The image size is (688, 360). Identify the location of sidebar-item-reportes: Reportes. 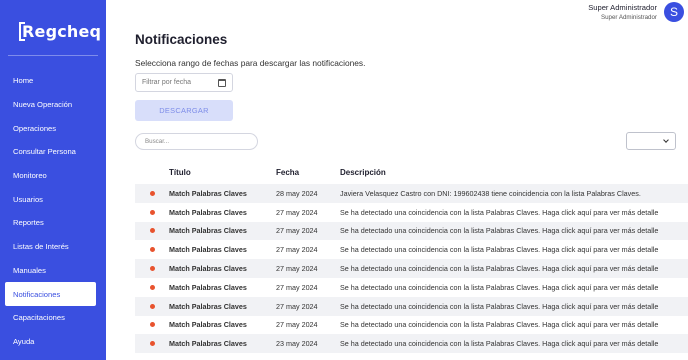
(53, 223).